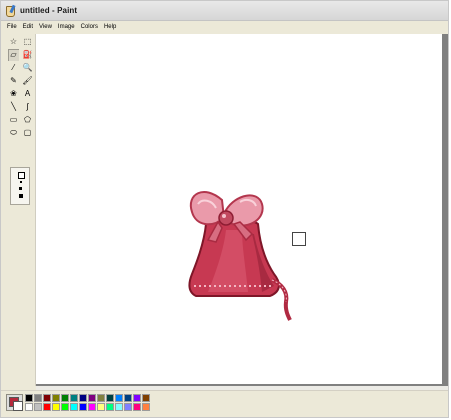  Describe the element at coordinates (240, 256) in the screenshot. I see `bell-with-bow-drawing` at that location.